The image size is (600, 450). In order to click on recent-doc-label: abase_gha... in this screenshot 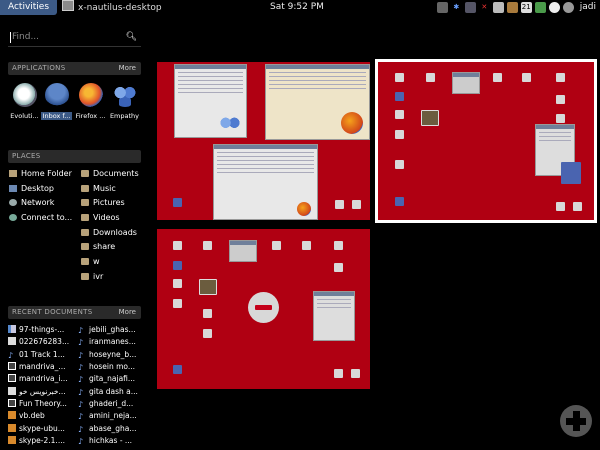, I will do `click(113, 428)`.